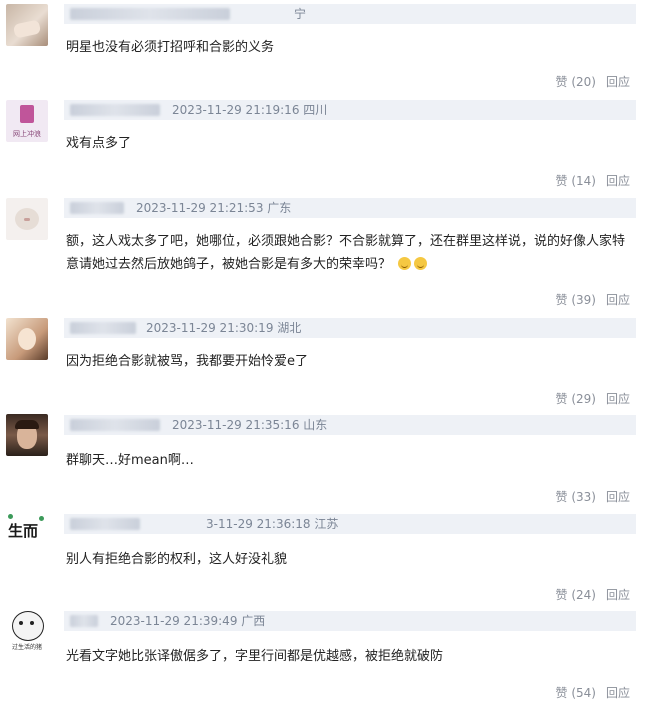 This screenshot has height=704, width=650. I want to click on comment-actions: 赞 (14) 回应, so click(593, 180).